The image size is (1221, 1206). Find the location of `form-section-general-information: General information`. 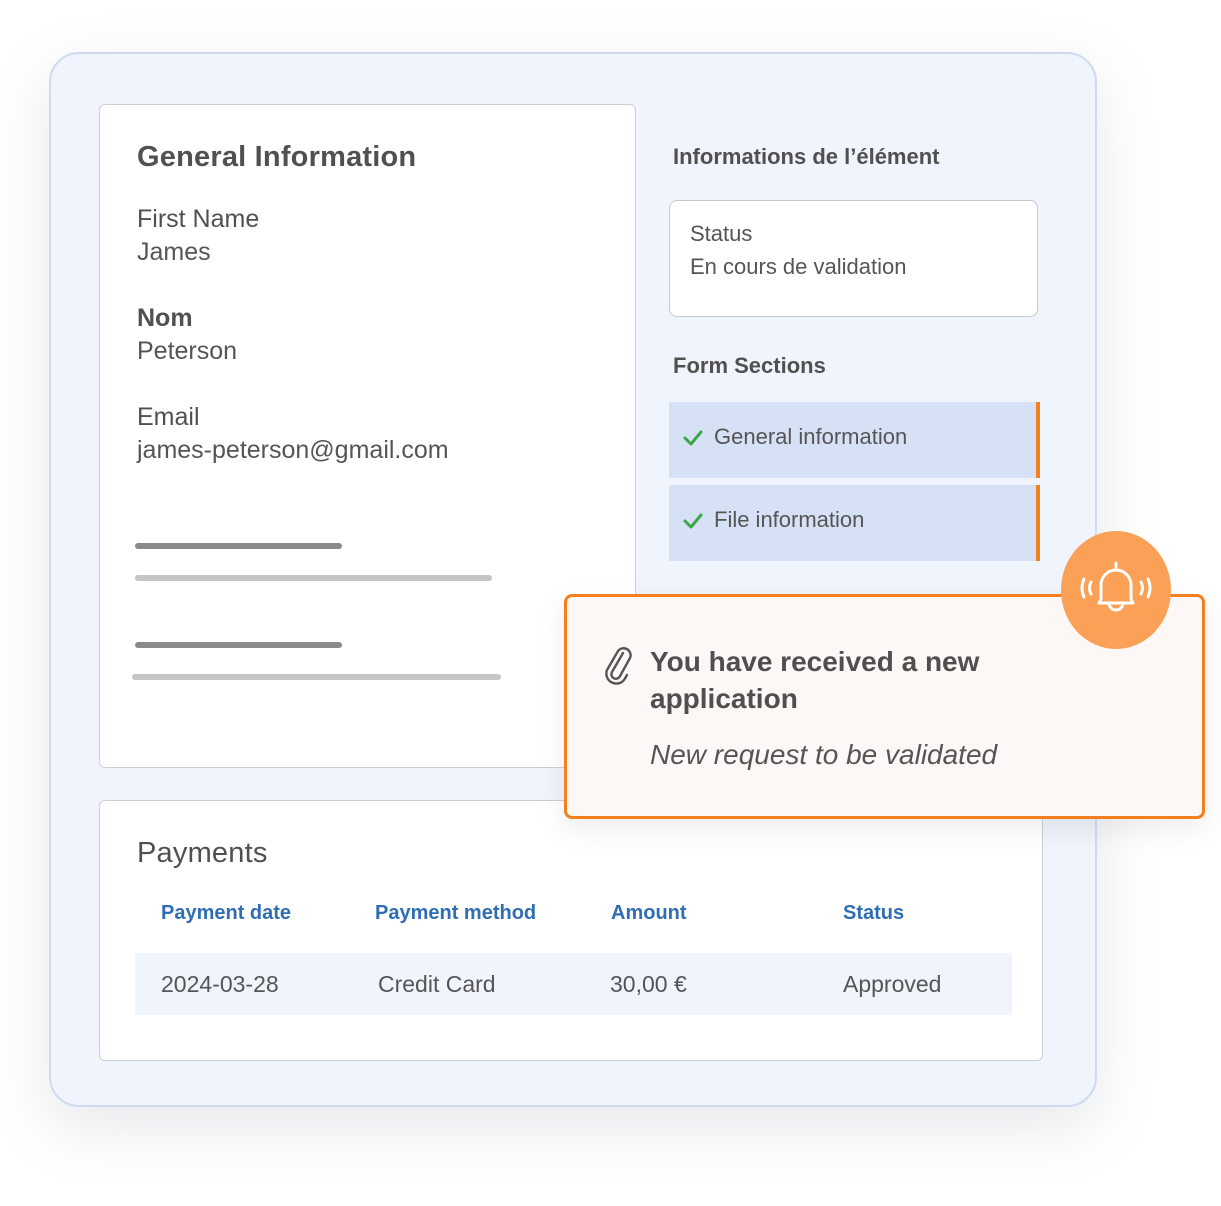

form-section-general-information: General information is located at coordinates (854, 440).